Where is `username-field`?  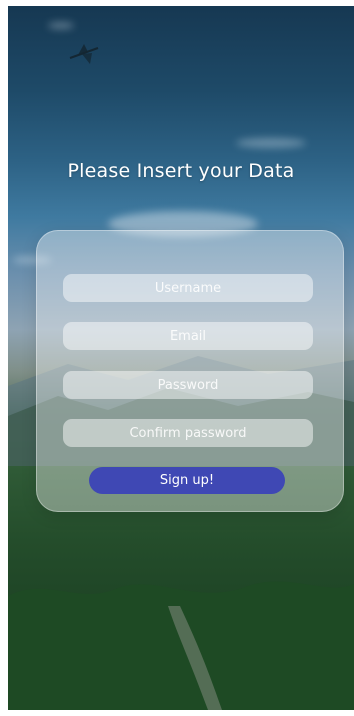
username-field is located at coordinates (188, 288).